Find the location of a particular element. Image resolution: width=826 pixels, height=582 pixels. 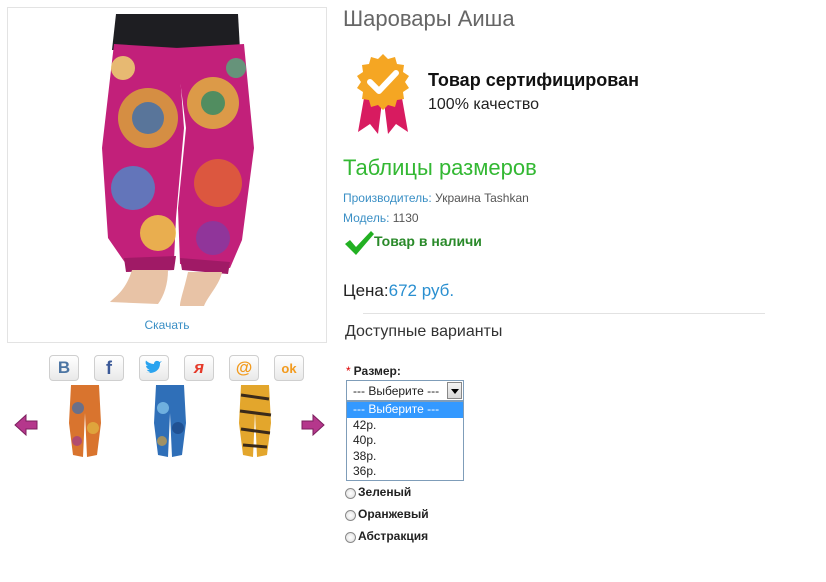

stock-status: Товар в наличи is located at coordinates (428, 241).